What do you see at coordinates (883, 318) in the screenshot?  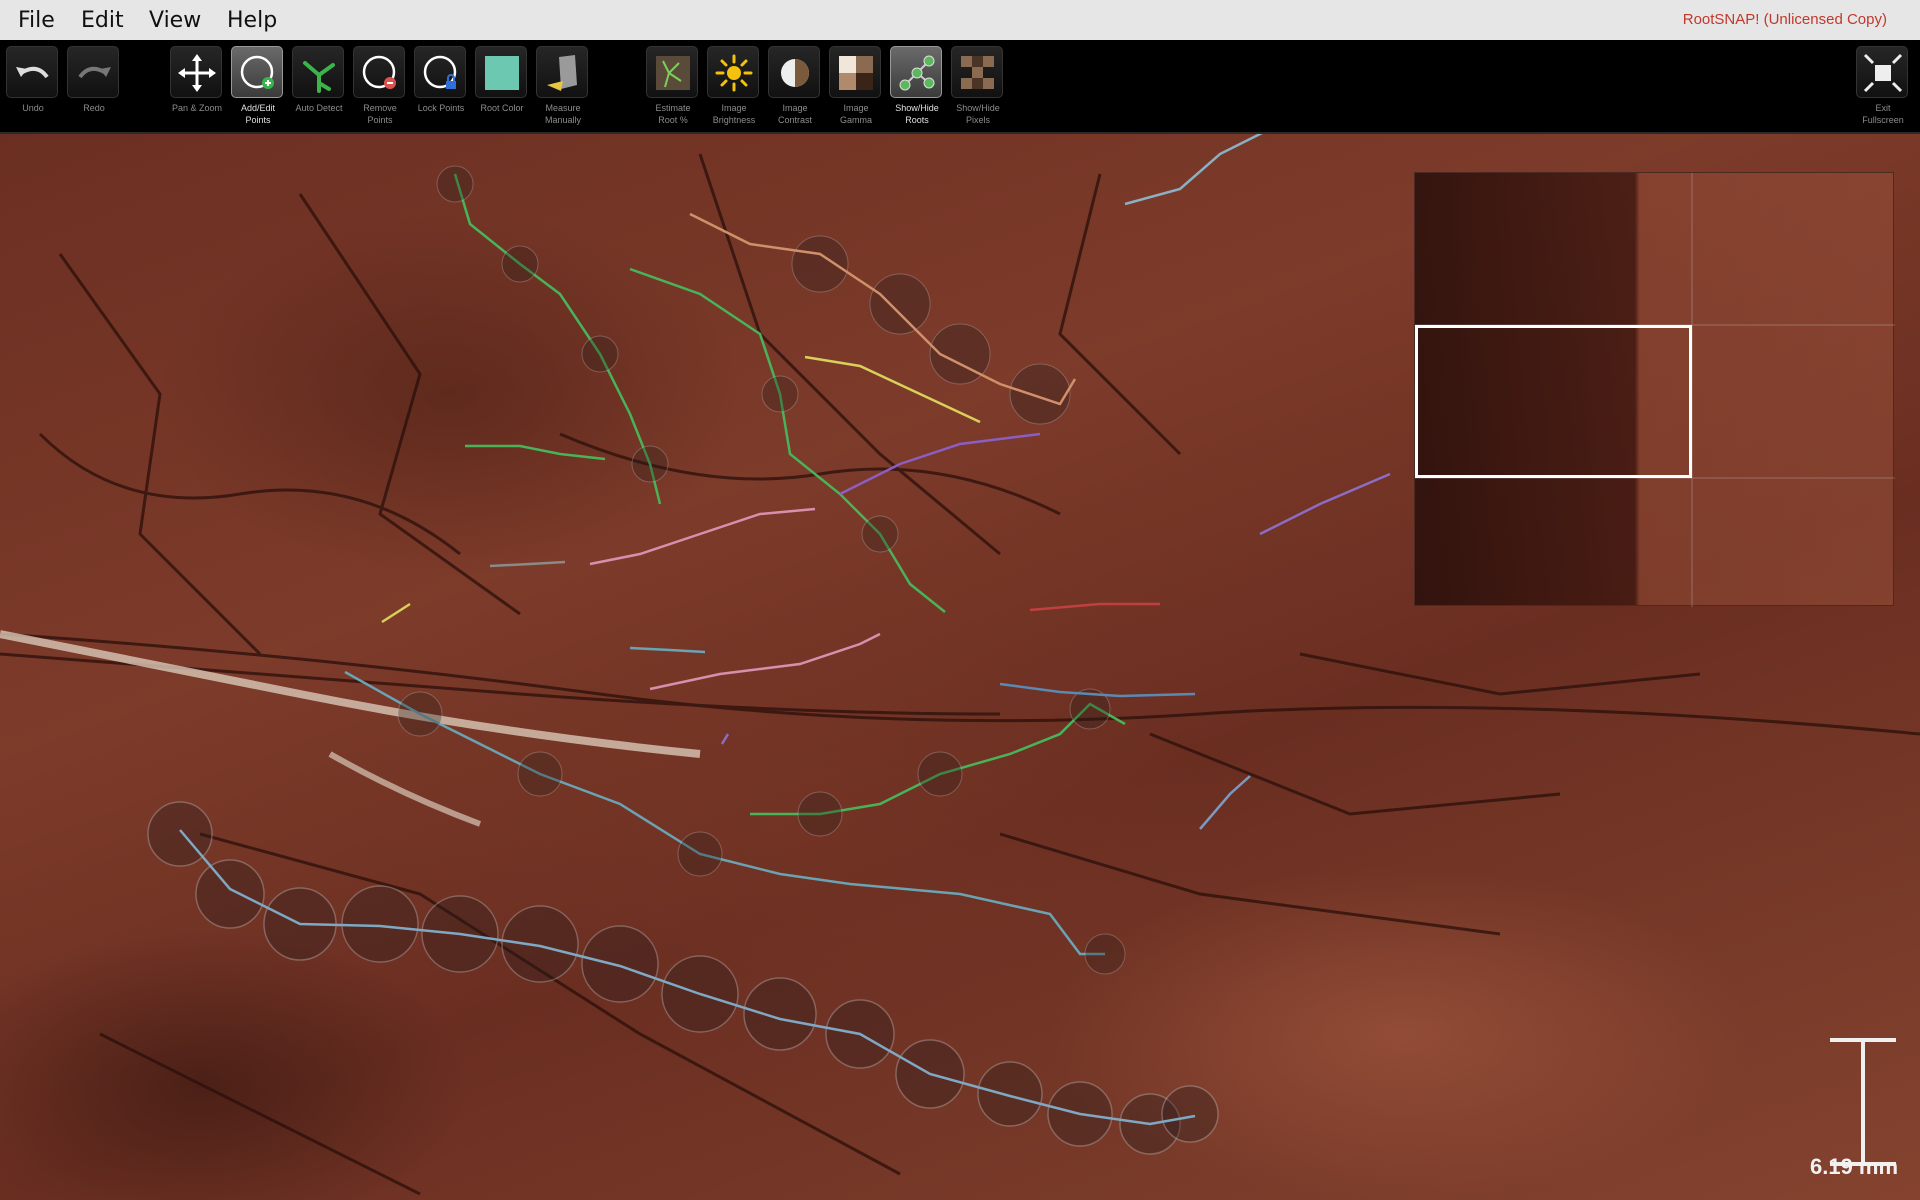 I see `root-trace-orange` at bounding box center [883, 318].